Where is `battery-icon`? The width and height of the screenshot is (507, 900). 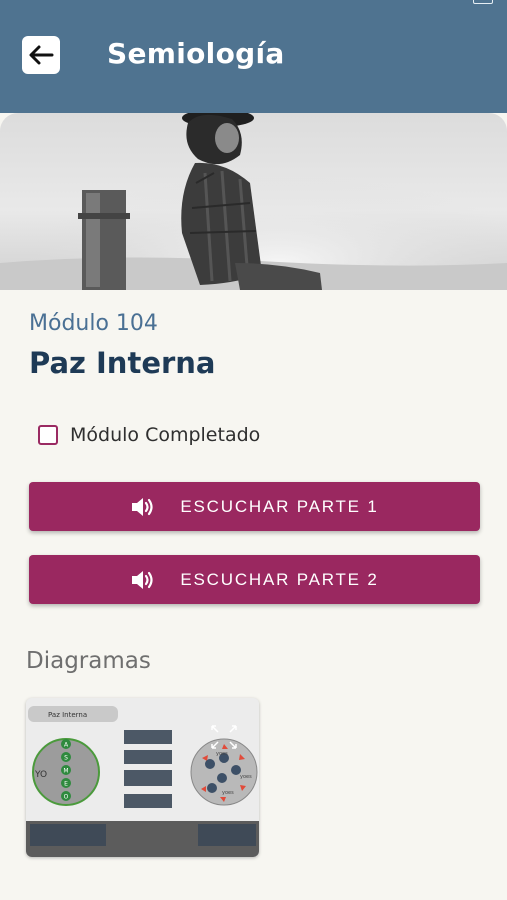 battery-icon is located at coordinates (483, 2).